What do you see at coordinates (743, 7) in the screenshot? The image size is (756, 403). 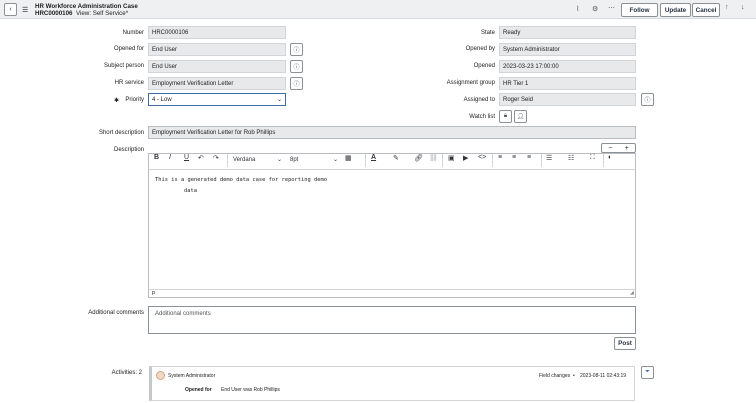 I see `arrow-down-icon: ↓` at bounding box center [743, 7].